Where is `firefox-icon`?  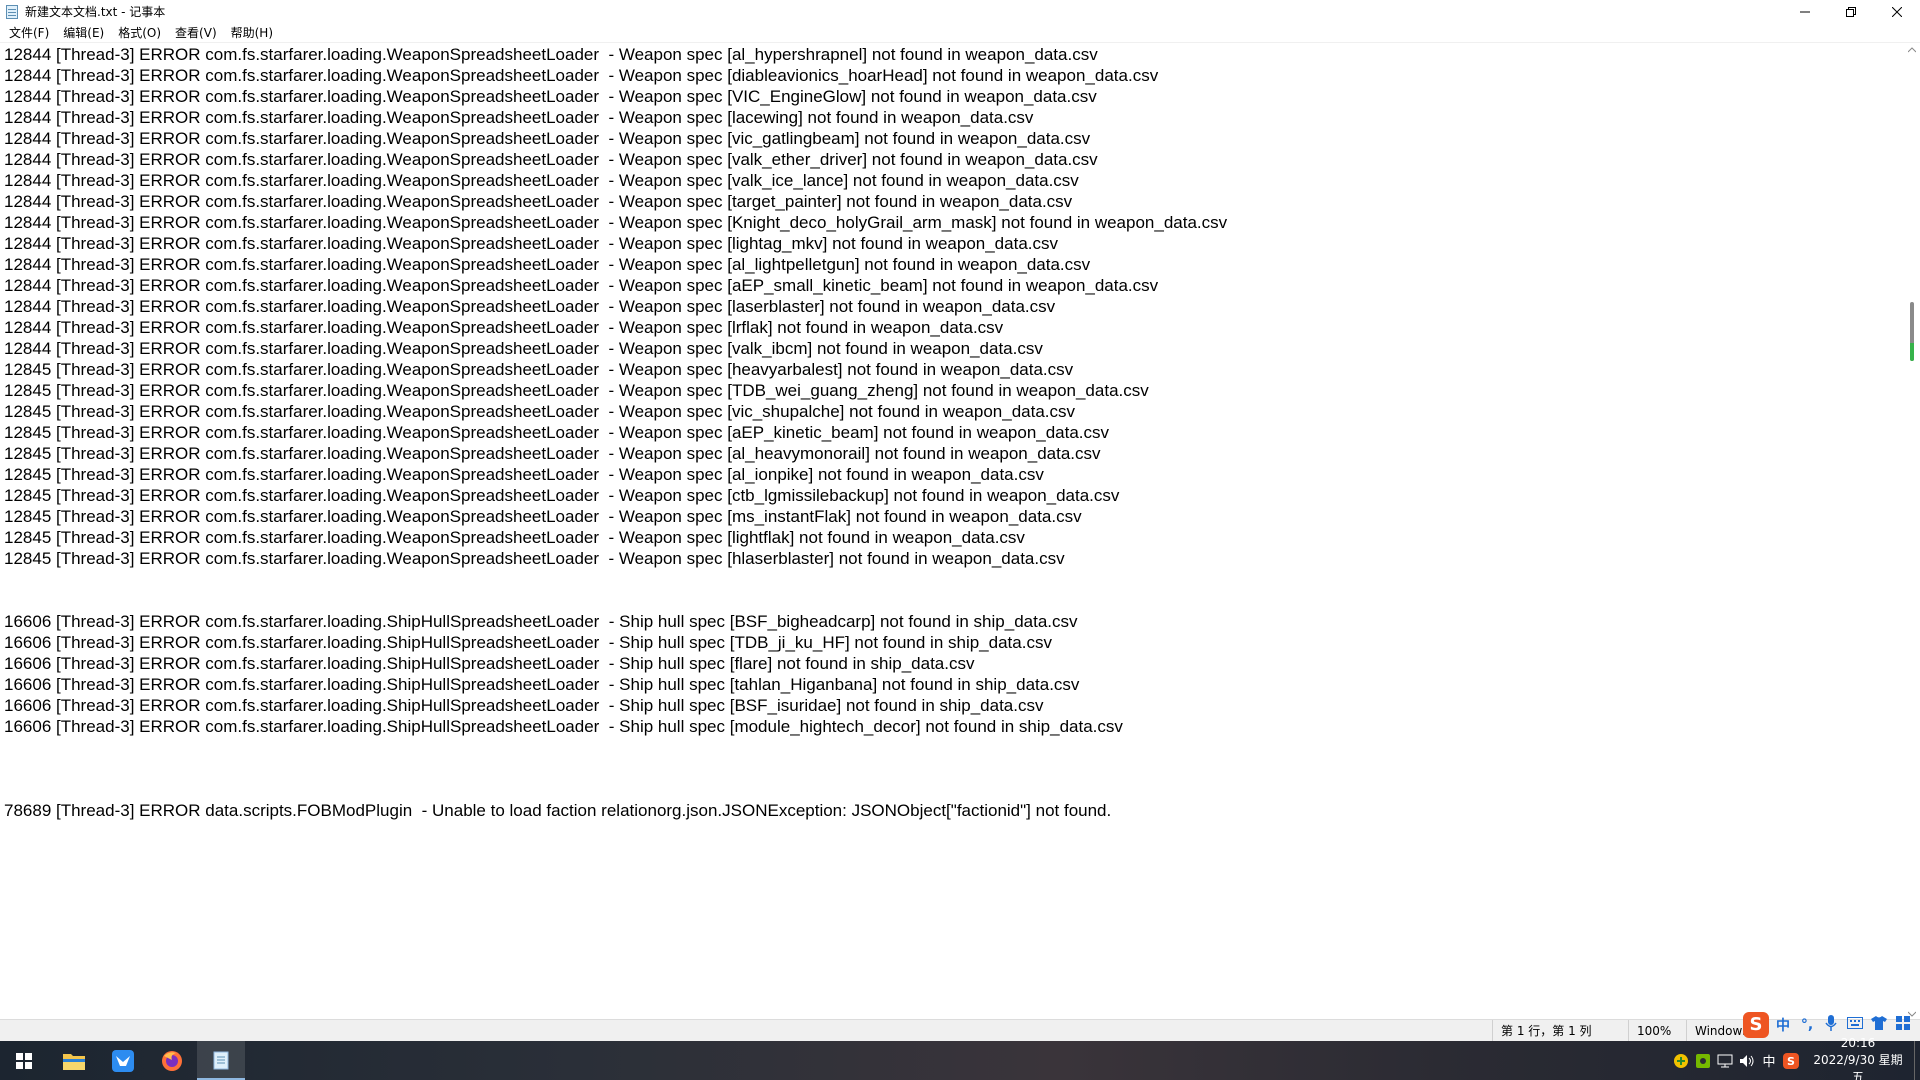
firefox-icon is located at coordinates (172, 1060).